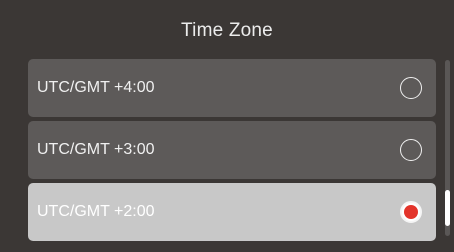 This screenshot has width=454, height=252. I want to click on scrollbar-track, so click(447, 148).